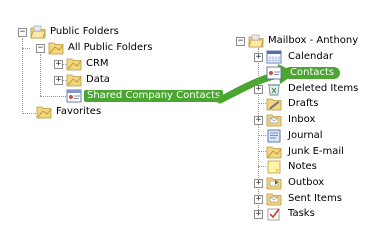 The image size is (390, 243). Describe the element at coordinates (305, 136) in the screenshot. I see `journal-label: Journal` at that location.